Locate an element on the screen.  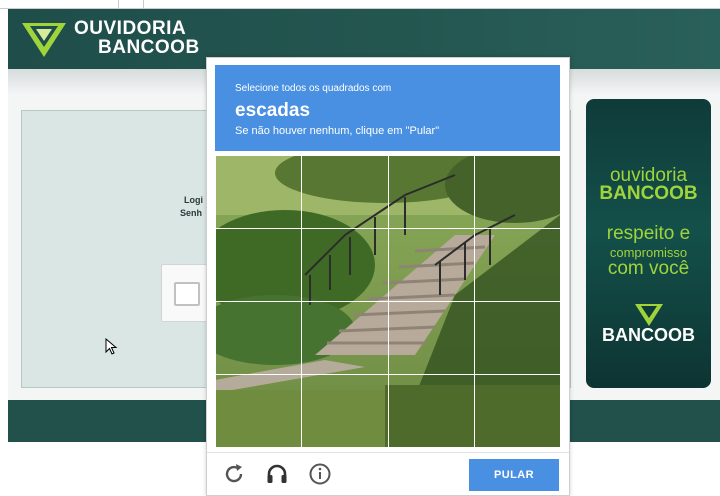
site-brand: OUVIDORIA BANCOOB is located at coordinates (137, 38).